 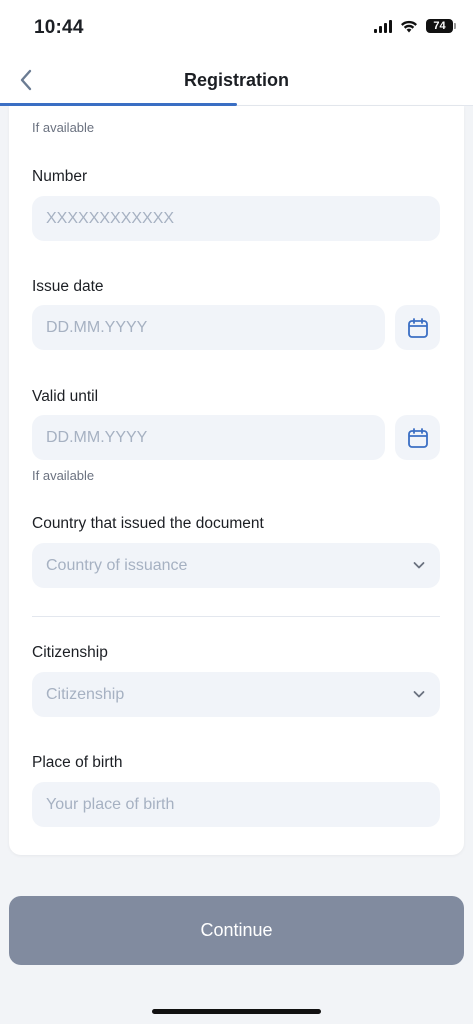 I want to click on issue-date-calendar-button, so click(x=417, y=327).